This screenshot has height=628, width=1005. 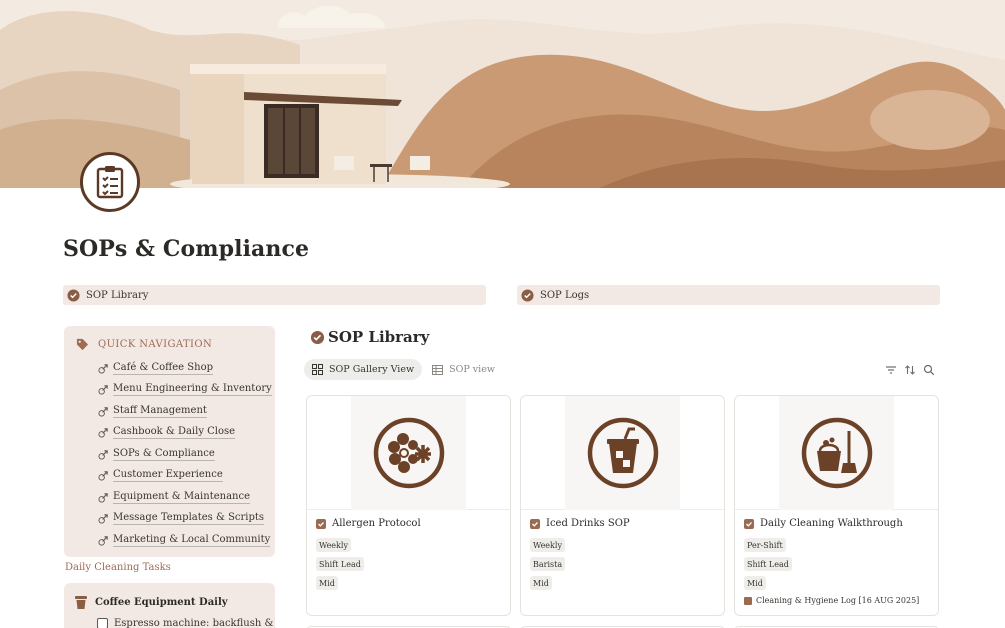 I want to click on tag-icon, so click(x=82, y=344).